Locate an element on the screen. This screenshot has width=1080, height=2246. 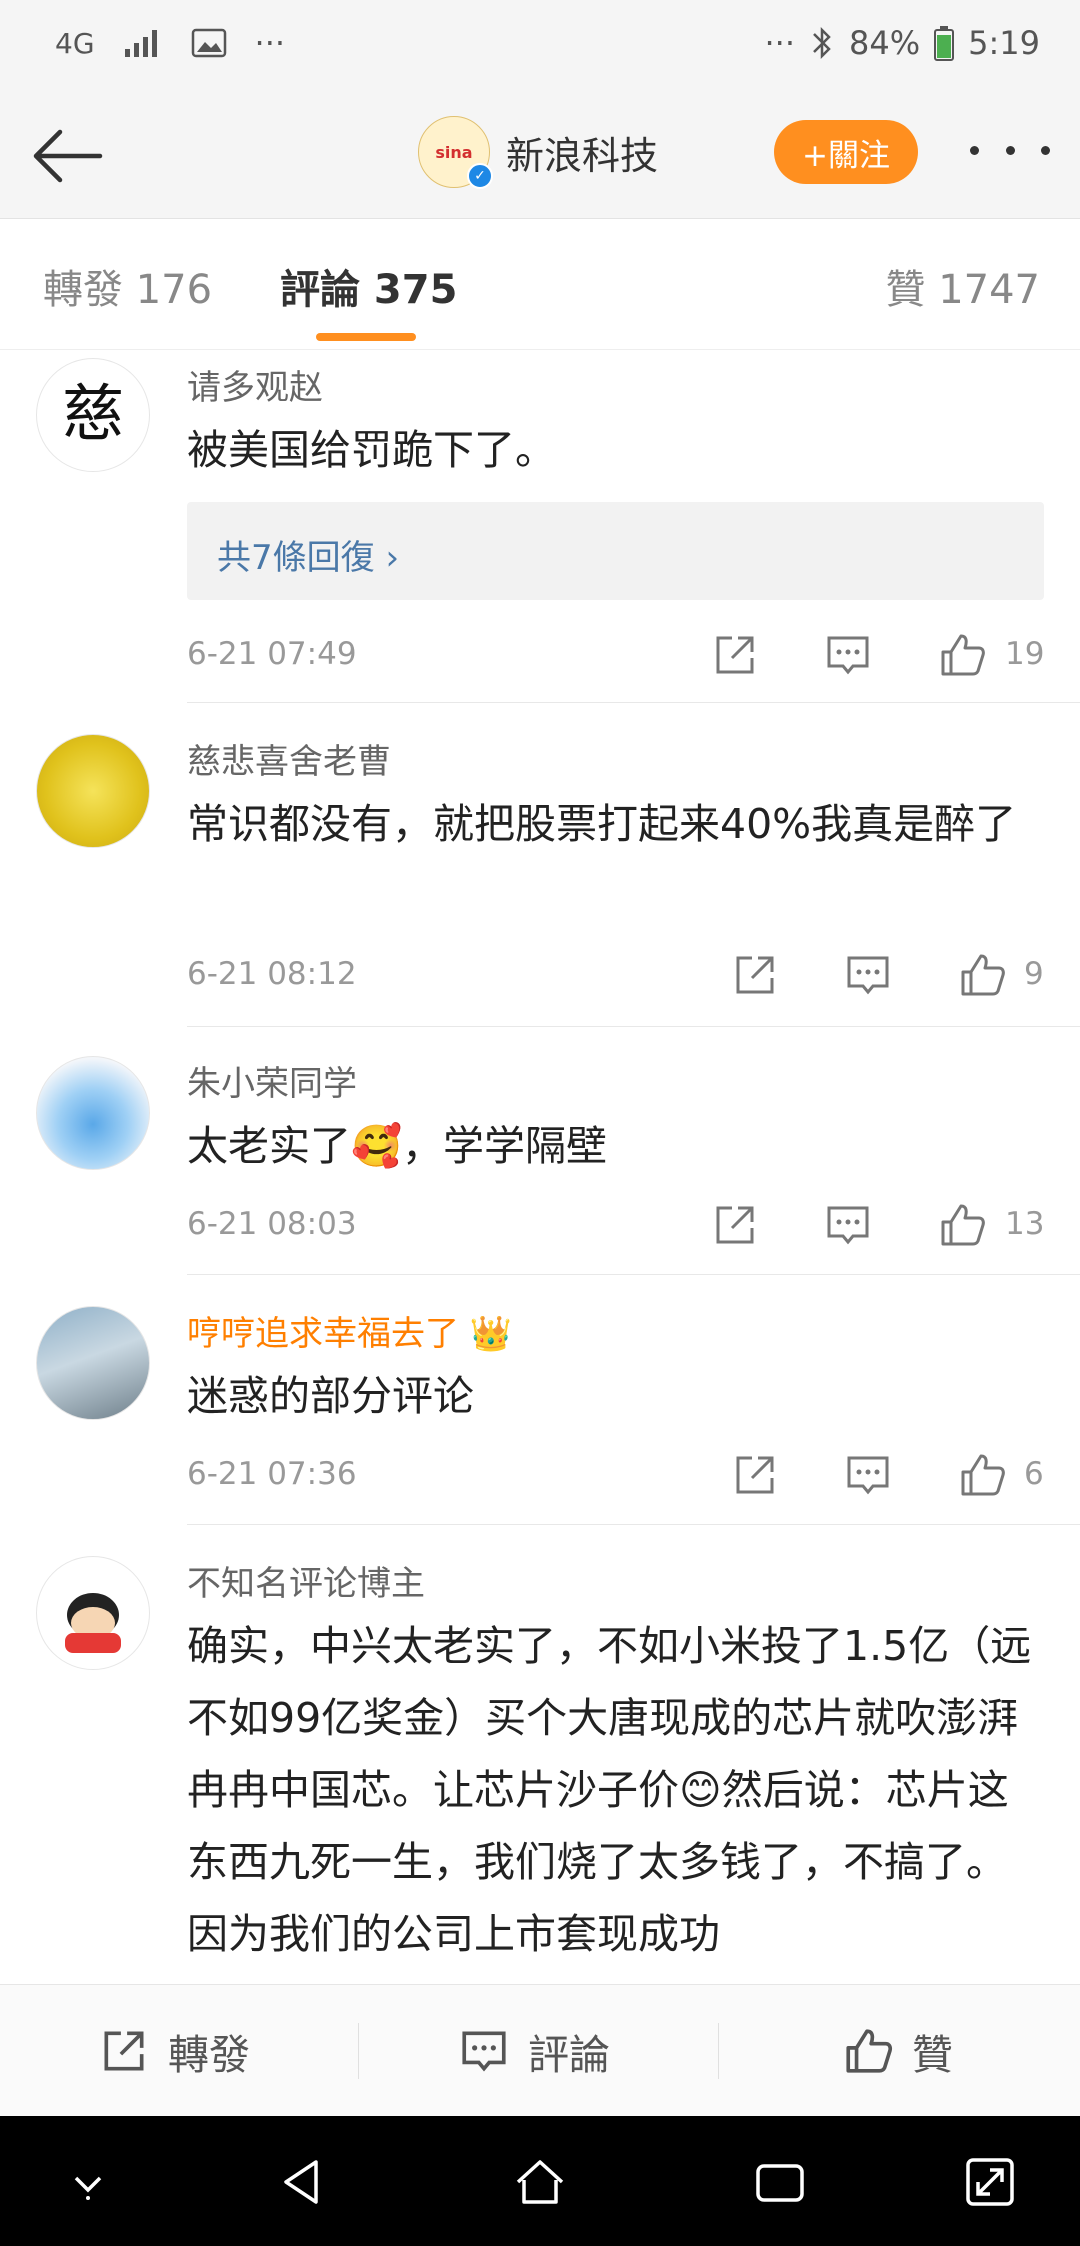
navigation-bar: sina ✓ 新浪科技 +關注 is located at coordinates (540, 154).